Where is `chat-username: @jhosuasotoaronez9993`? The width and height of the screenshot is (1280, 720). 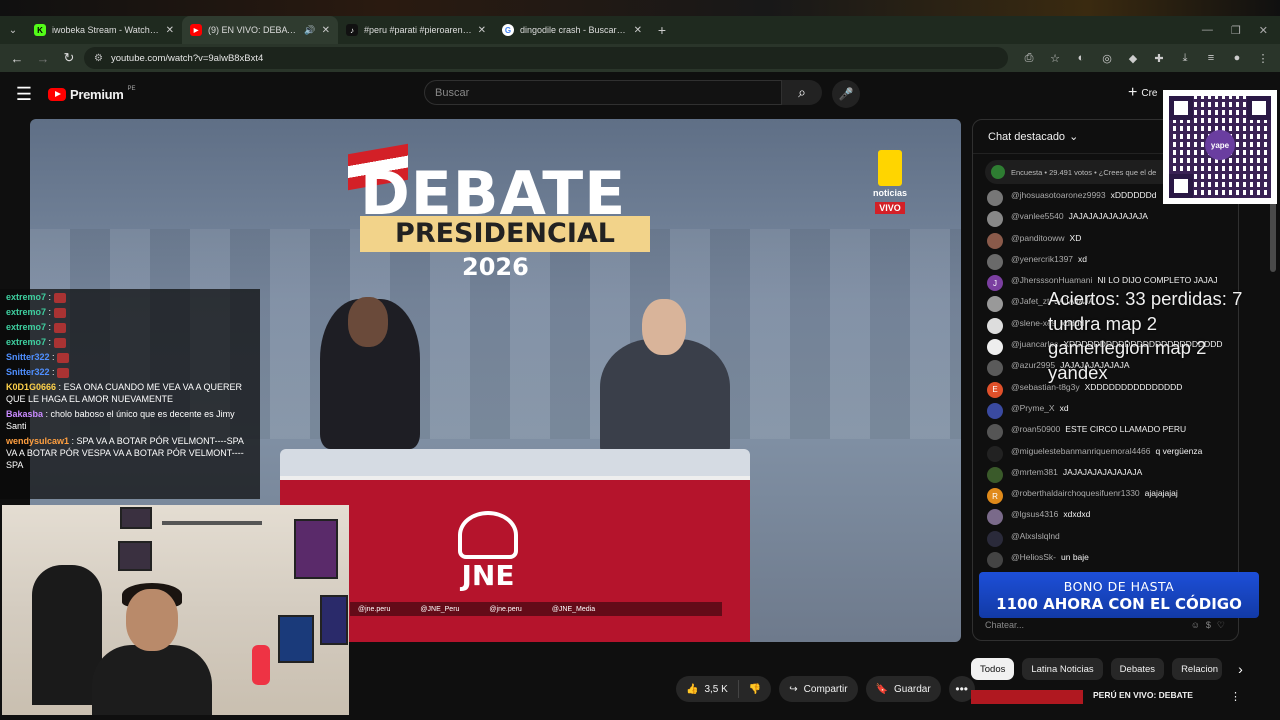
chat-username: @jhosuasotoaronez9993 is located at coordinates (1058, 195).